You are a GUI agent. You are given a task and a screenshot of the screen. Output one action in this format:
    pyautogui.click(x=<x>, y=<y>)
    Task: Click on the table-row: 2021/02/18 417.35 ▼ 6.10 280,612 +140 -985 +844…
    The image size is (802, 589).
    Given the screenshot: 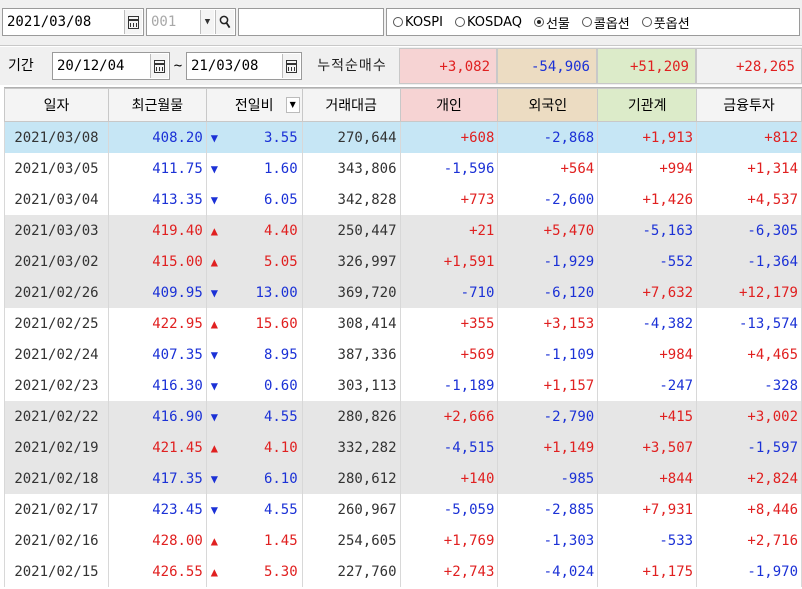 What is the action you would take?
    pyautogui.click(x=403, y=478)
    